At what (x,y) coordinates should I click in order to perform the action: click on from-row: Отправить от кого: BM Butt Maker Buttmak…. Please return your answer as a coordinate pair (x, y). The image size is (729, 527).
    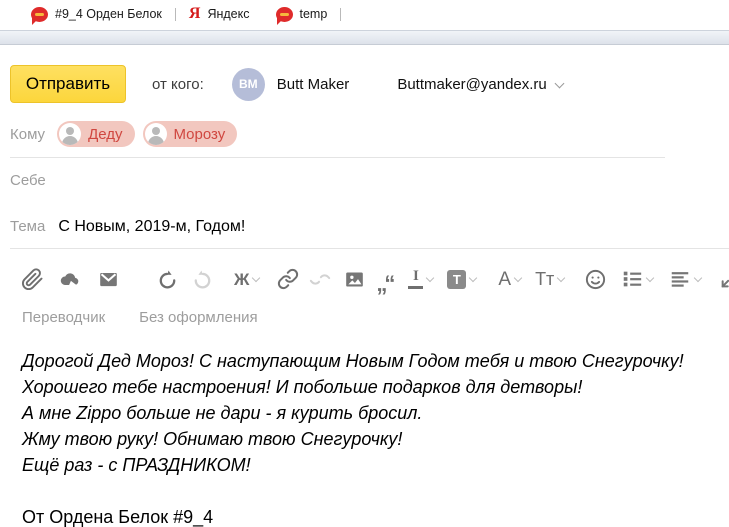
    Looking at the image, I should click on (369, 84).